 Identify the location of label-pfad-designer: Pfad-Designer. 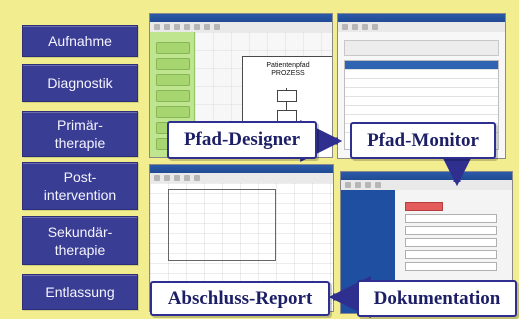
(242, 140).